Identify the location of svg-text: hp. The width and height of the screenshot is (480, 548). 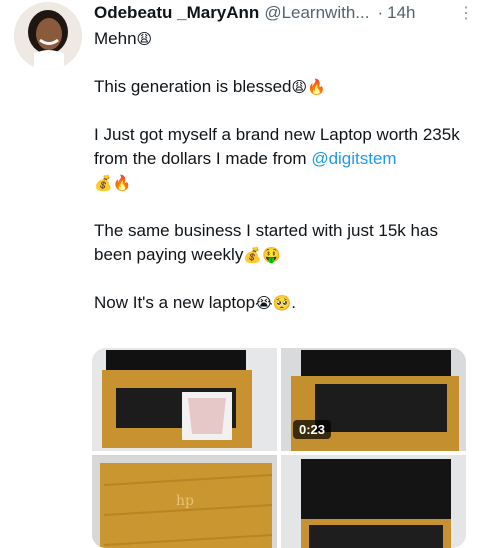
(185, 501).